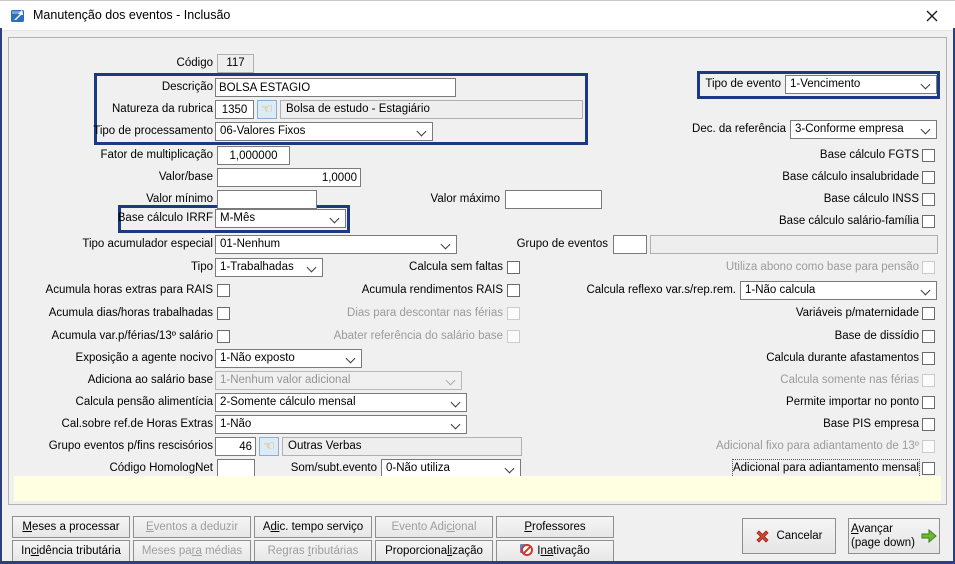 The width and height of the screenshot is (955, 564). What do you see at coordinates (555, 551) in the screenshot?
I see `inativacao-button: Inativação` at bounding box center [555, 551].